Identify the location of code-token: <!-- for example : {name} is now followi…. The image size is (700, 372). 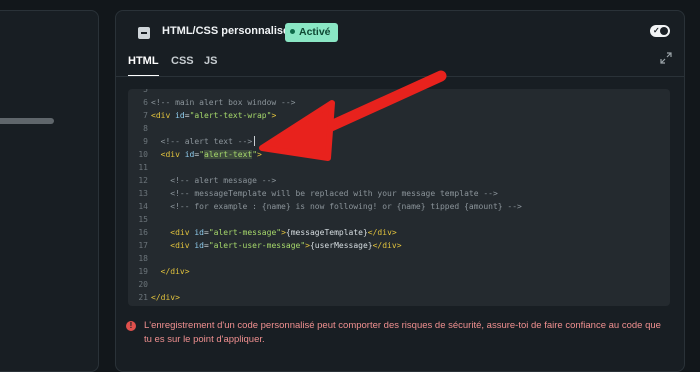
(346, 206).